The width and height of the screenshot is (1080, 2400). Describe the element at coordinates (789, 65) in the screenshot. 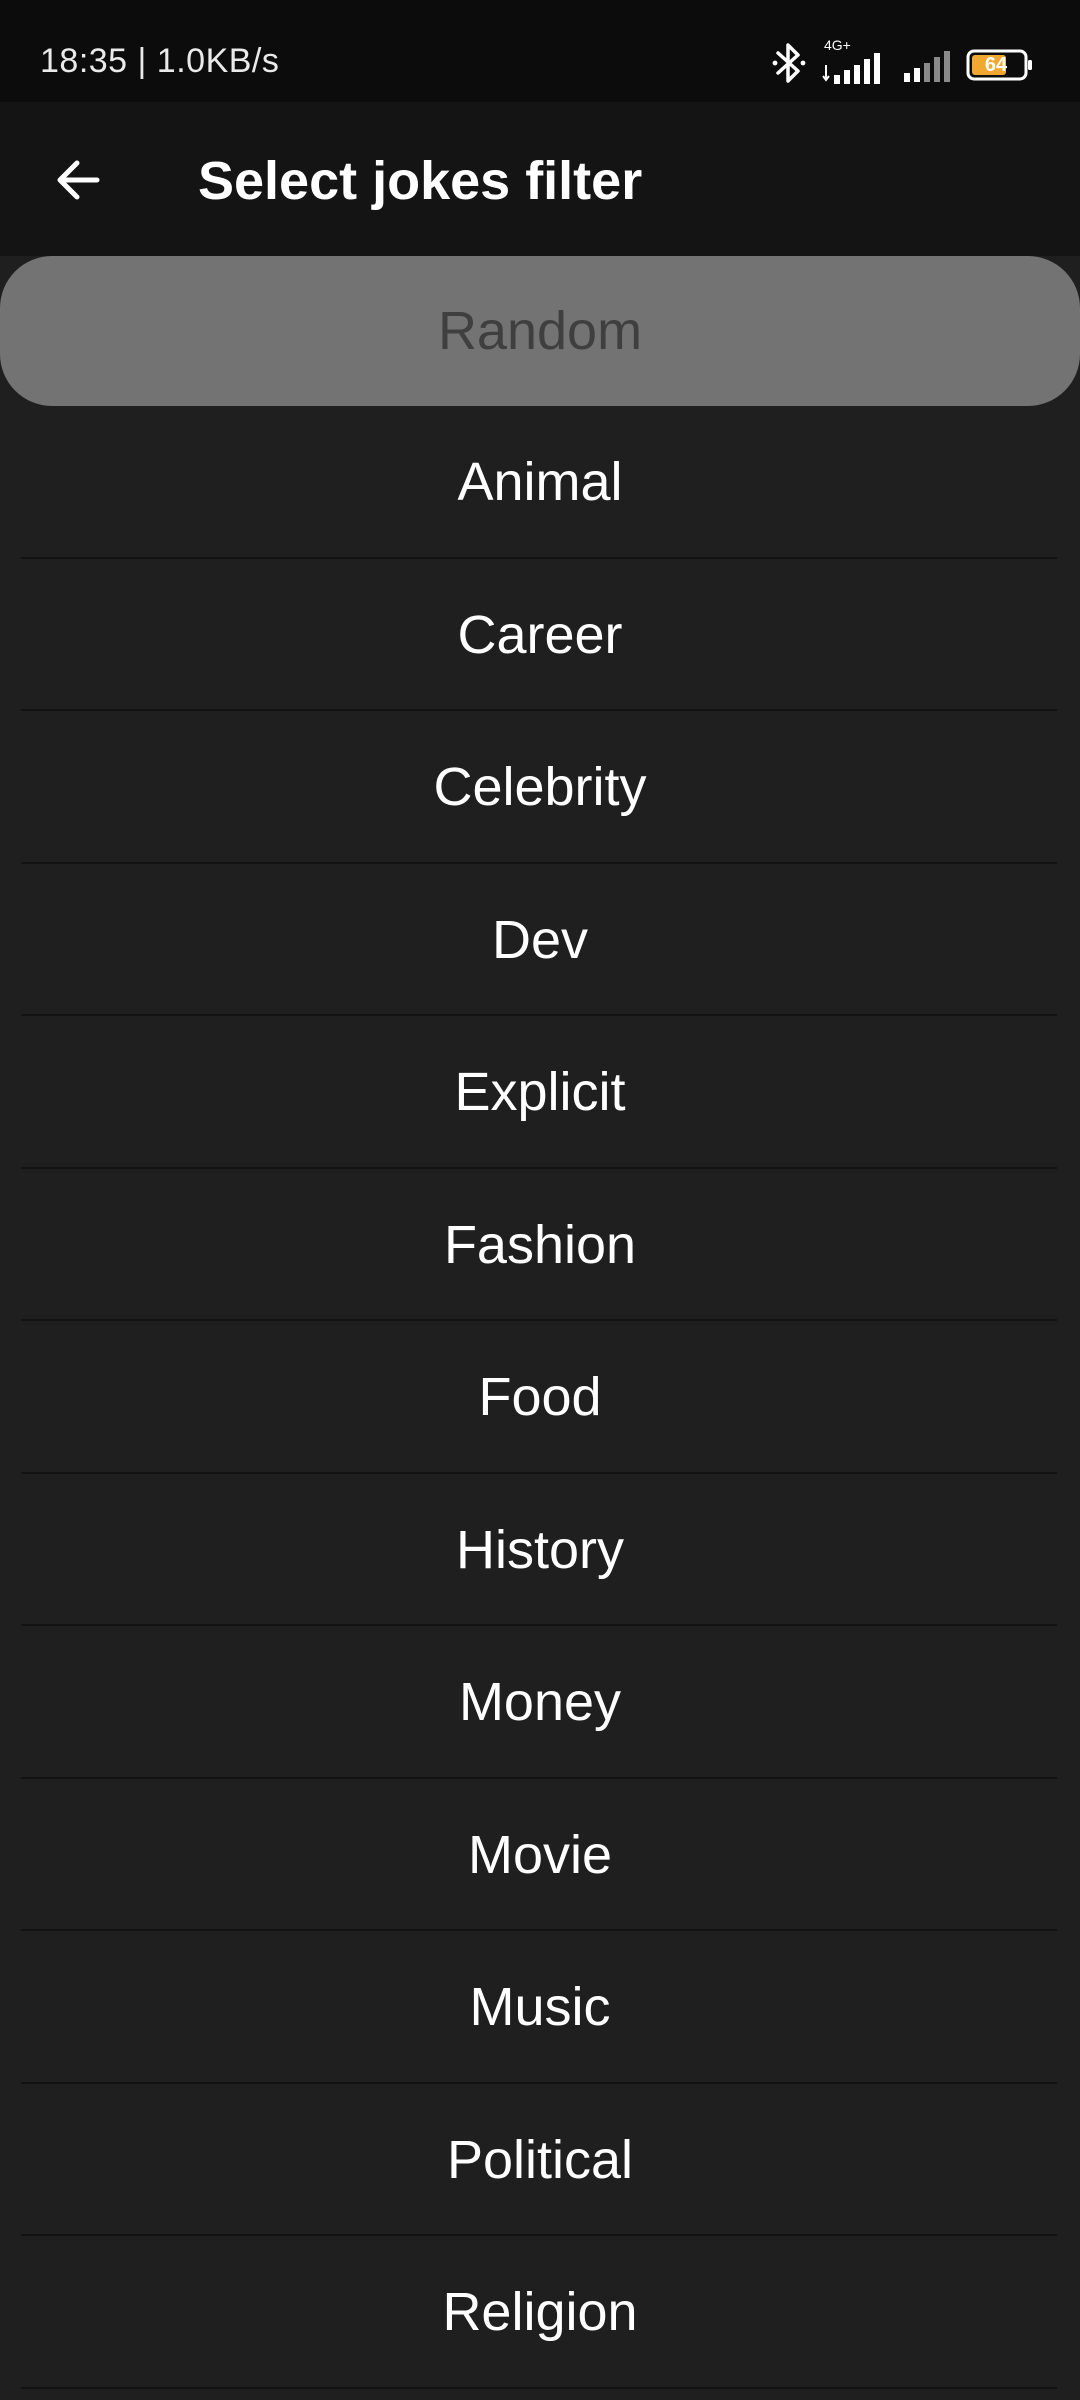

I see `bluetooth-icon` at that location.